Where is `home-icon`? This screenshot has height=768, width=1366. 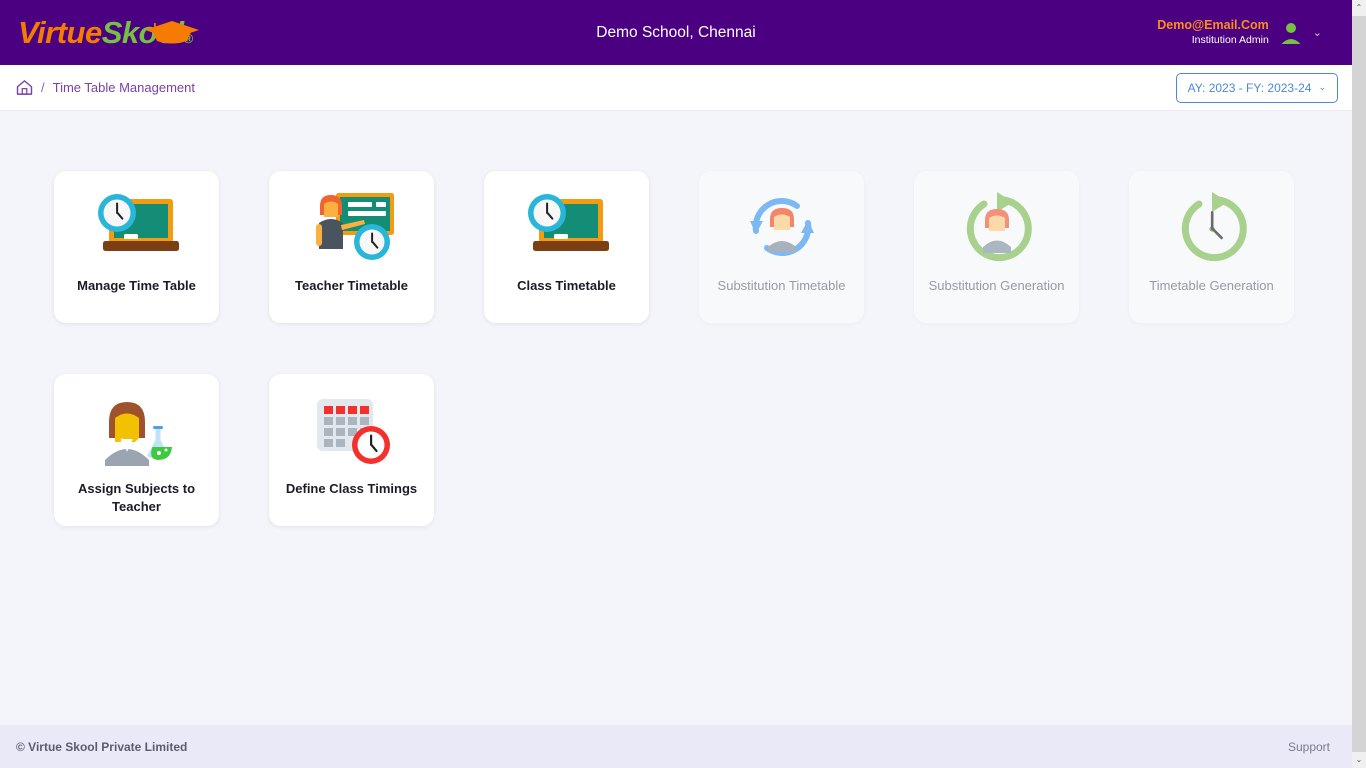
home-icon is located at coordinates (24, 87).